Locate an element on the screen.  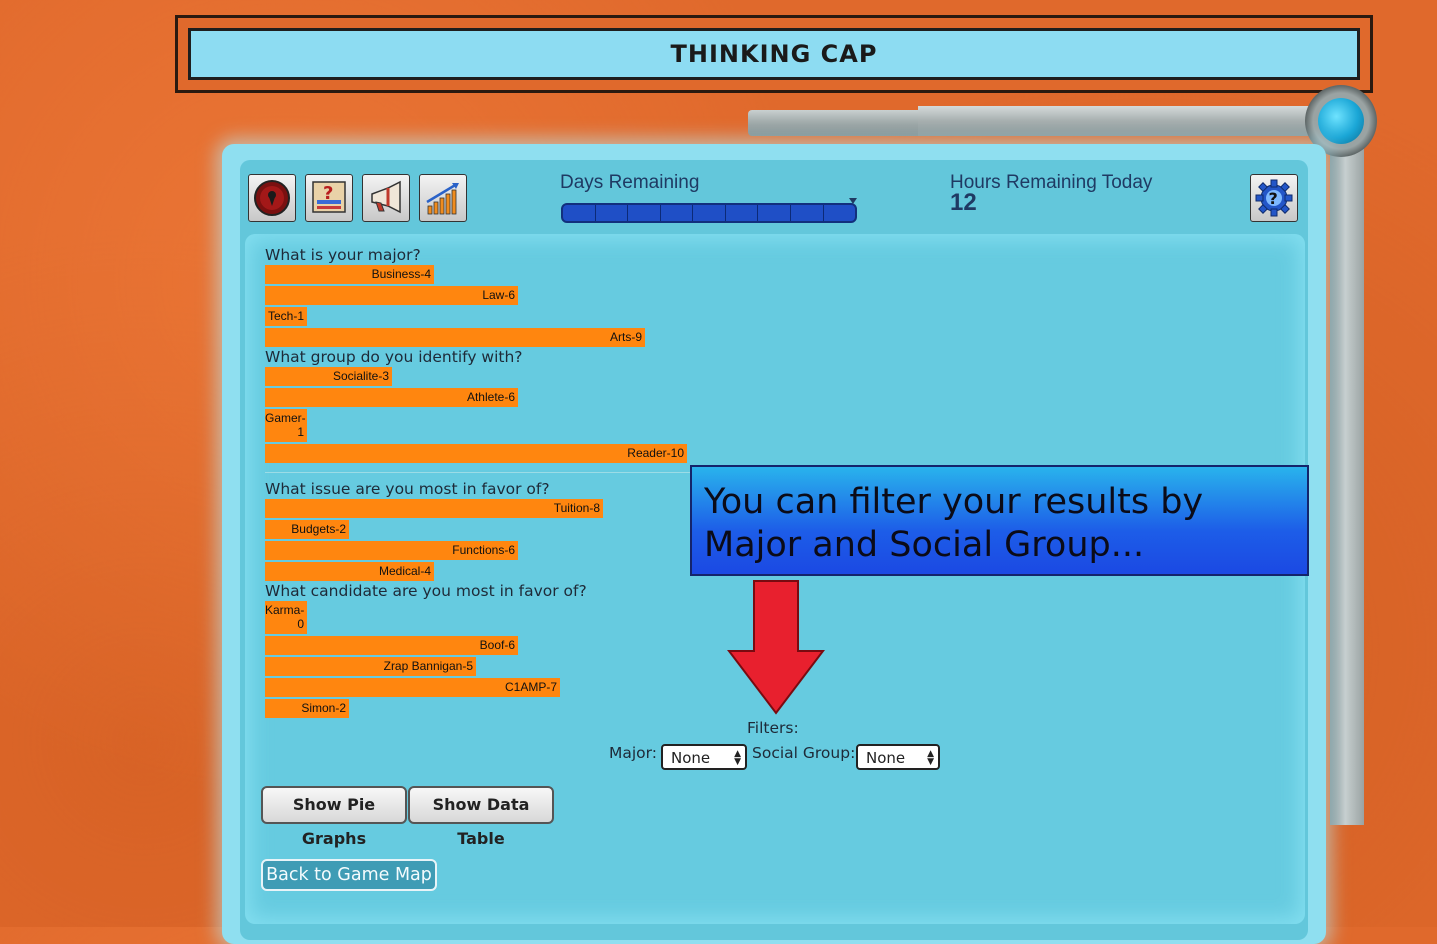
growth-chart-icon is located at coordinates (442, 198).